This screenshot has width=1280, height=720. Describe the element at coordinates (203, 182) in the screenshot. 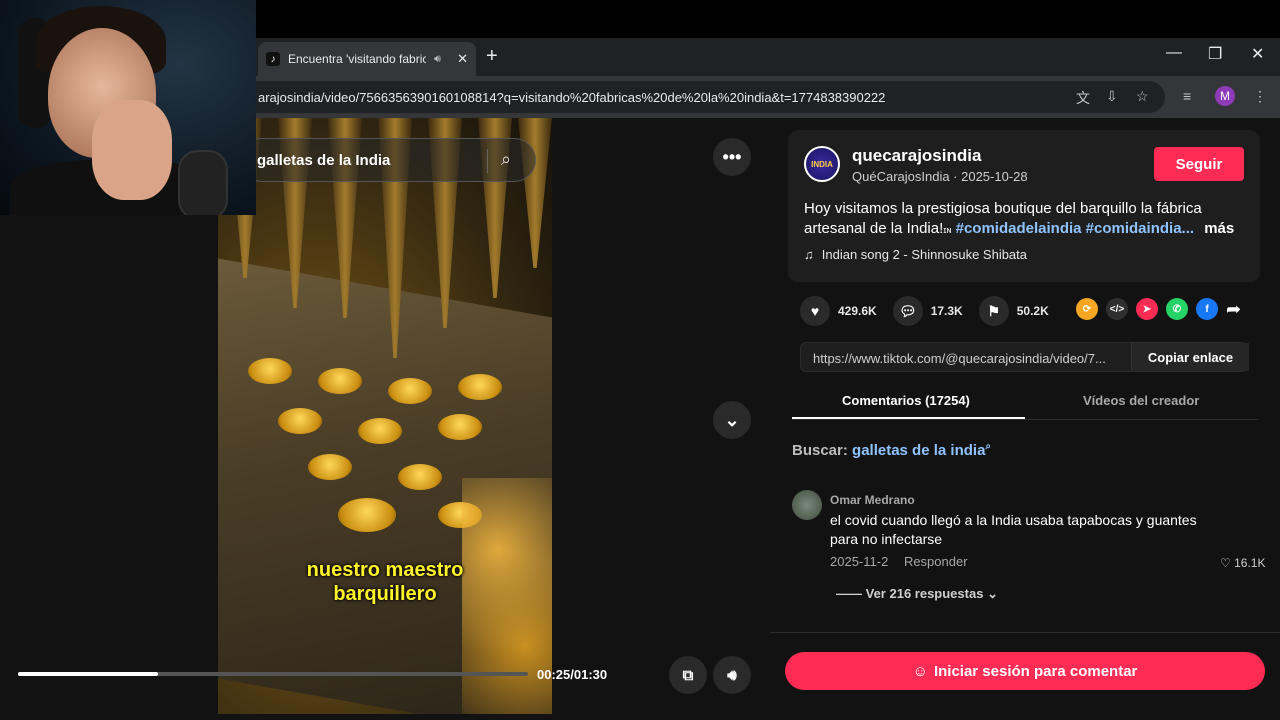

I see `webcam-microphone` at that location.